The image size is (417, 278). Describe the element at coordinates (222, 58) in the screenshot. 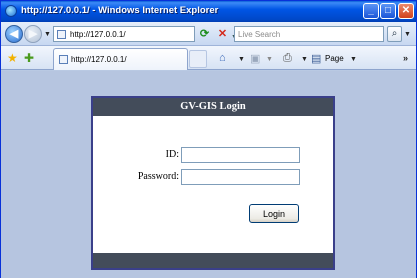

I see `home-icon: ⌂` at that location.